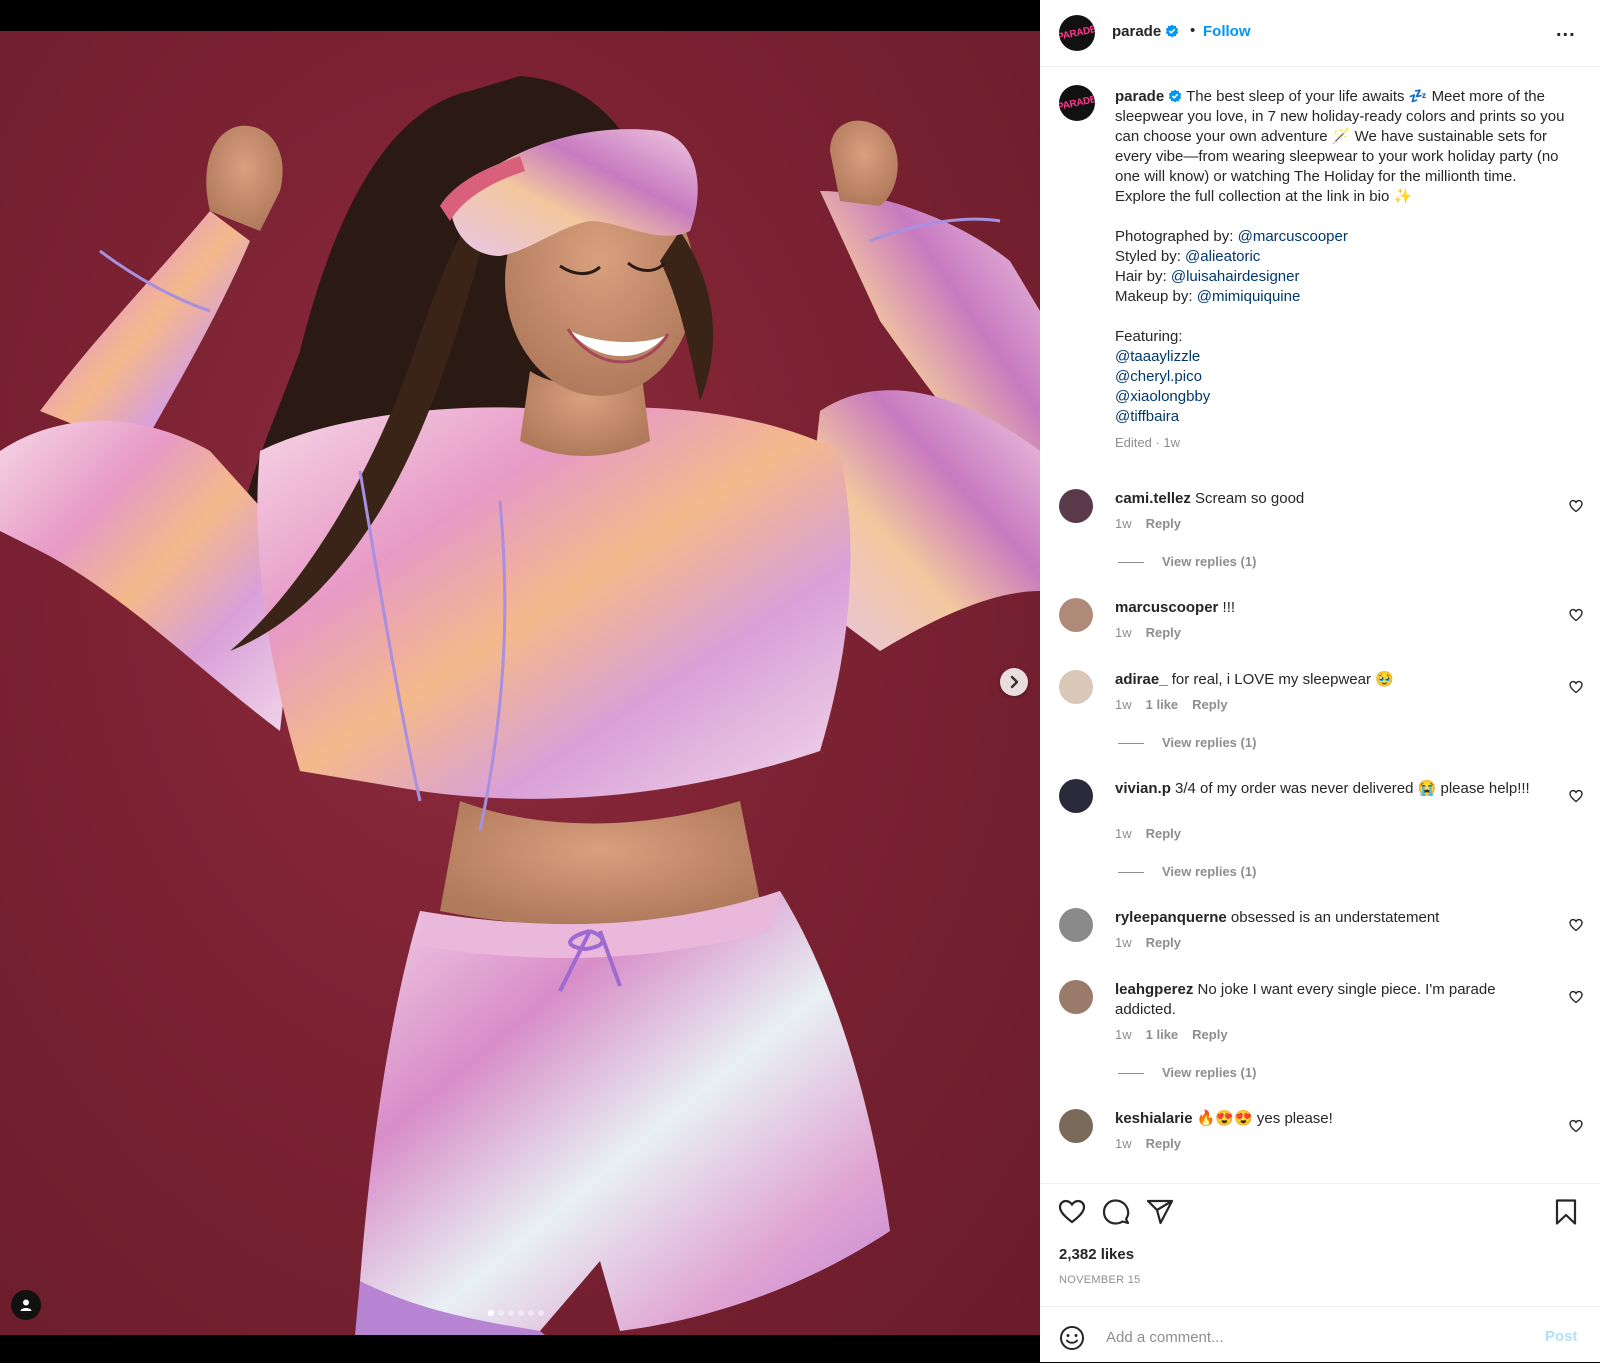 This screenshot has width=1600, height=1363. What do you see at coordinates (1340, 297) in the screenshot?
I see `credit-line: Makeup by: @mimiquiquine` at bounding box center [1340, 297].